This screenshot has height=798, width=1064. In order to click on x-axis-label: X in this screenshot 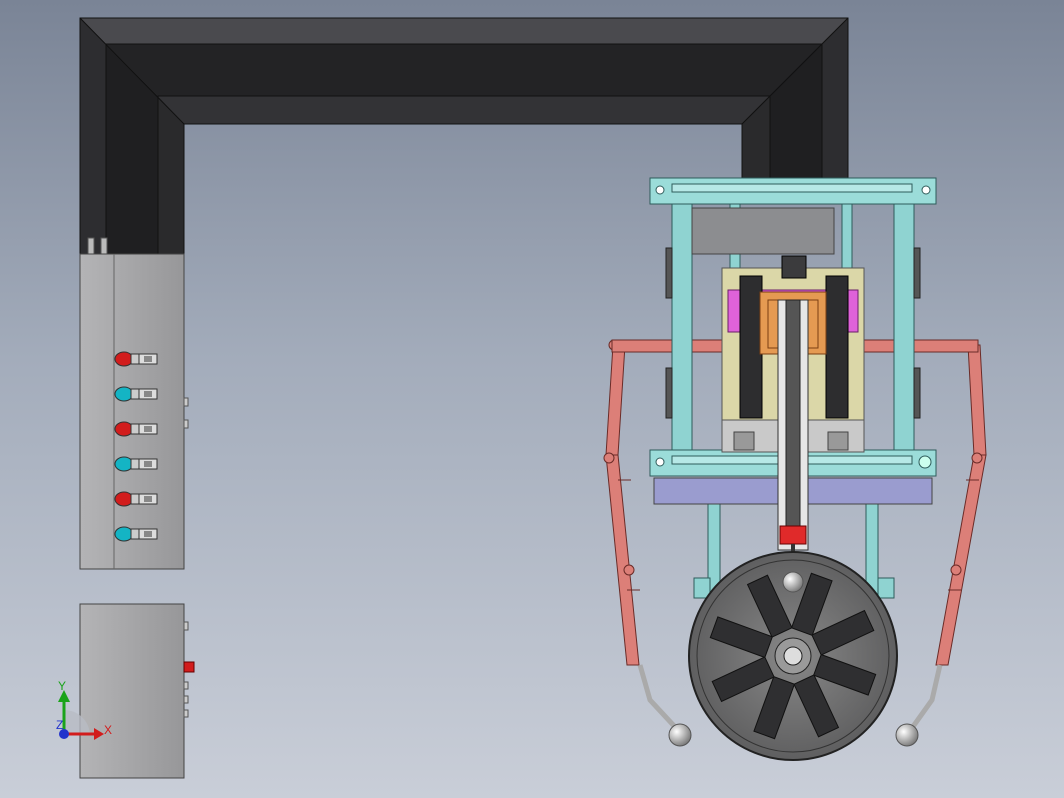, I will do `click(108, 730)`.